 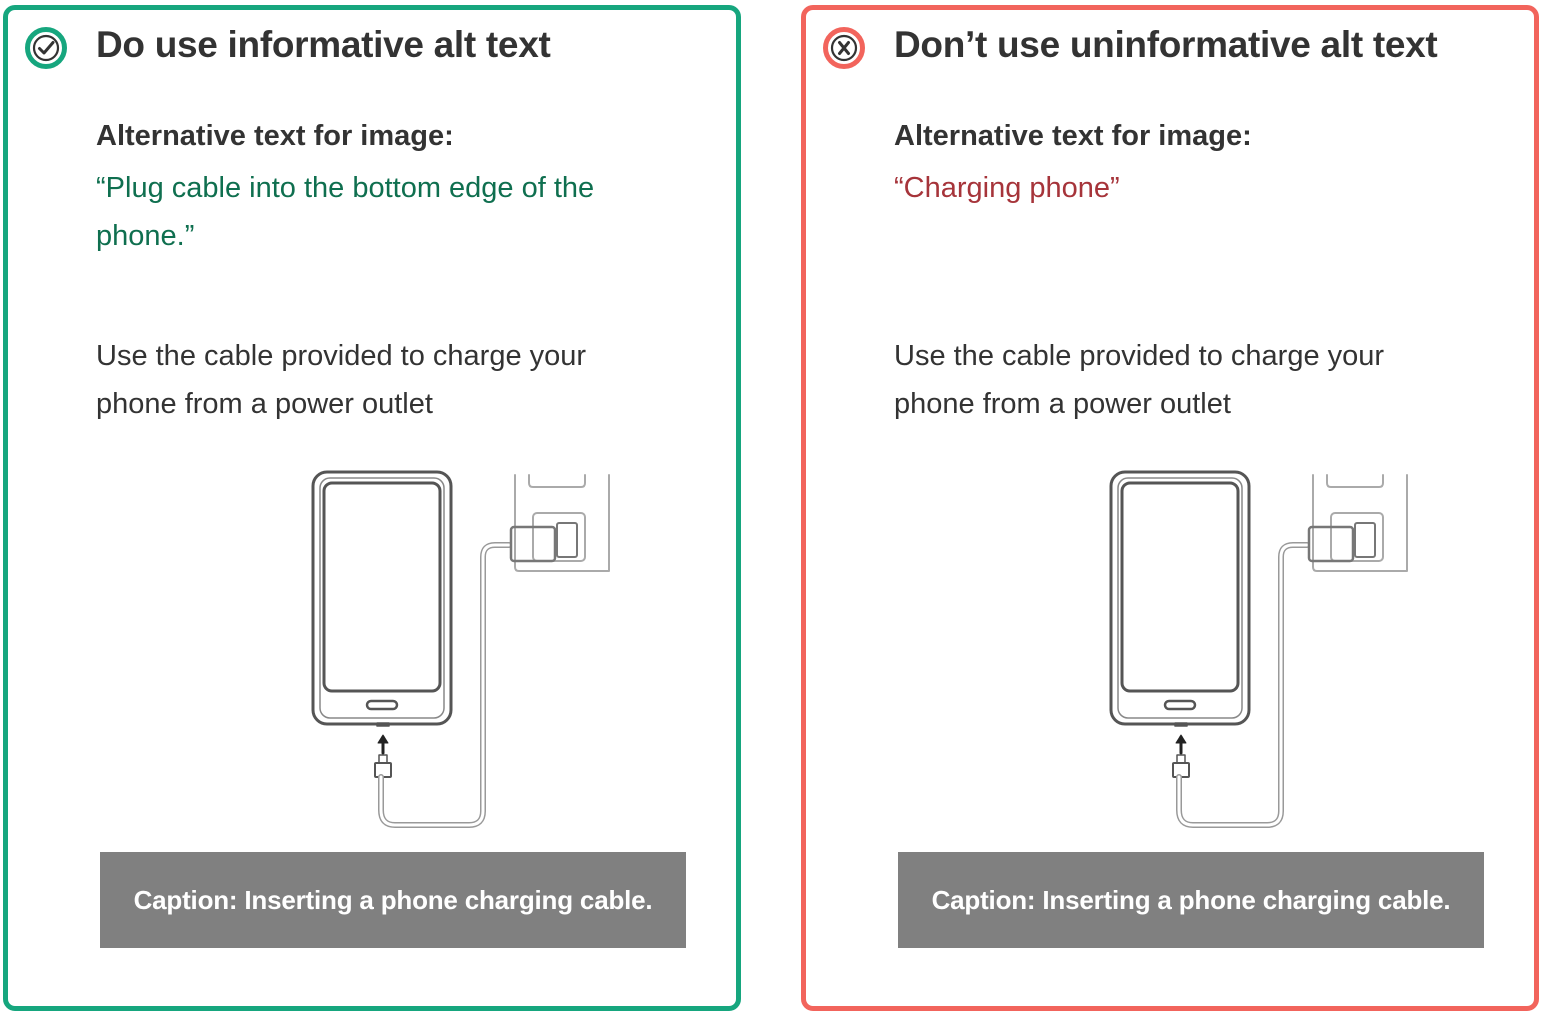 What do you see at coordinates (1007, 188) in the screenshot?
I see `alt-text-value: “Charging phone”` at bounding box center [1007, 188].